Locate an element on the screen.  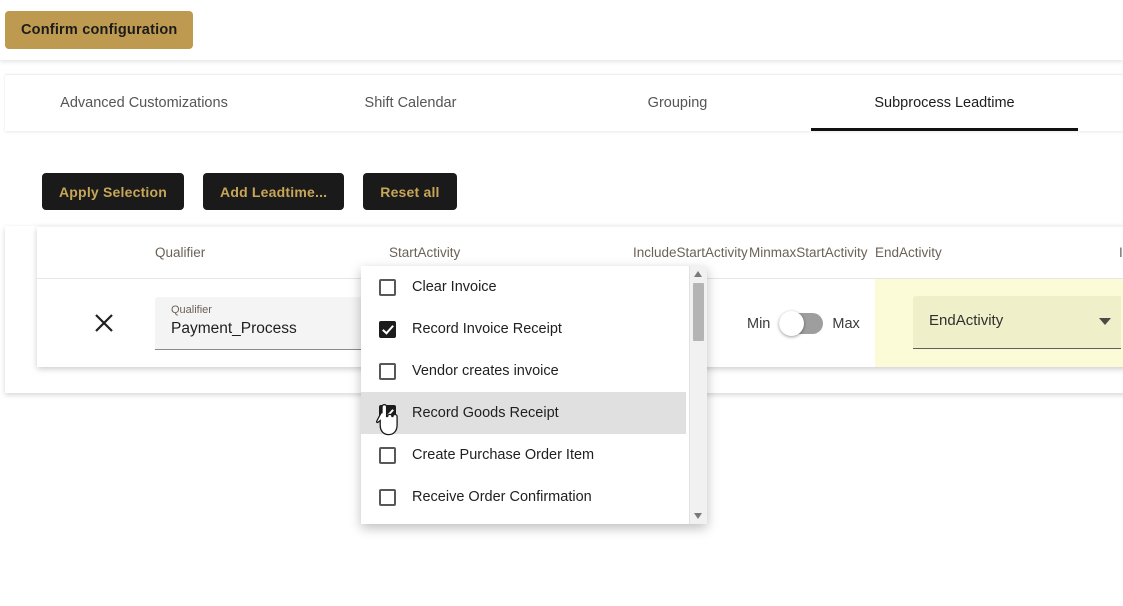
confirm-configuration-button: Confirm configuration is located at coordinates (99, 30).